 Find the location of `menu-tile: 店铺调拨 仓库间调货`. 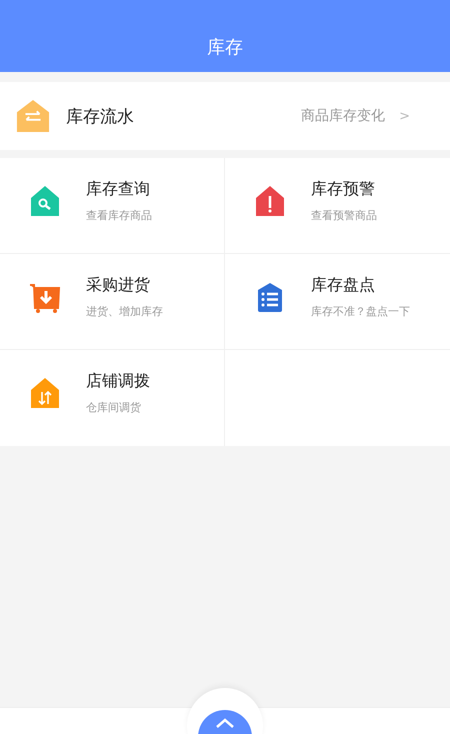

menu-tile: 店铺调拨 仓库间调货 is located at coordinates (112, 398).